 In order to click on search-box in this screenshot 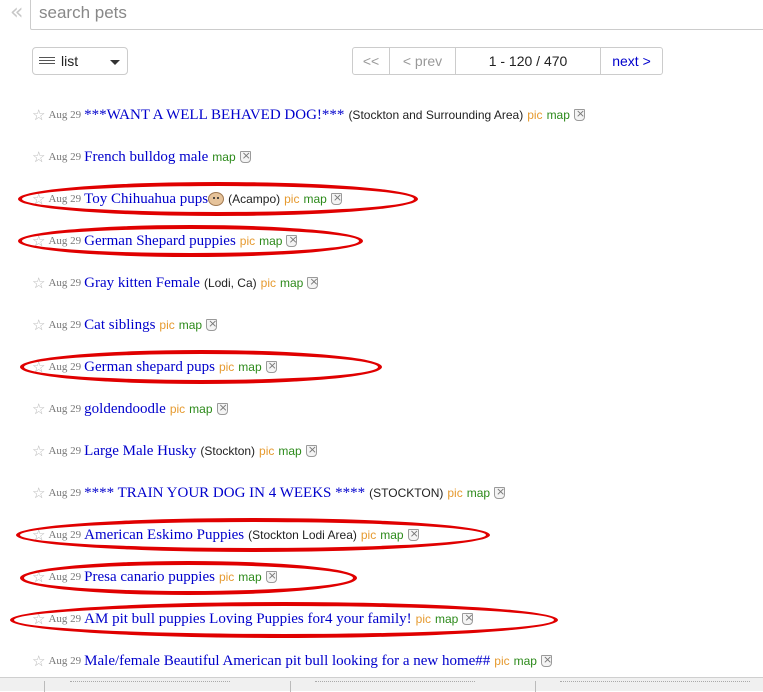, I will do `click(396, 15)`.